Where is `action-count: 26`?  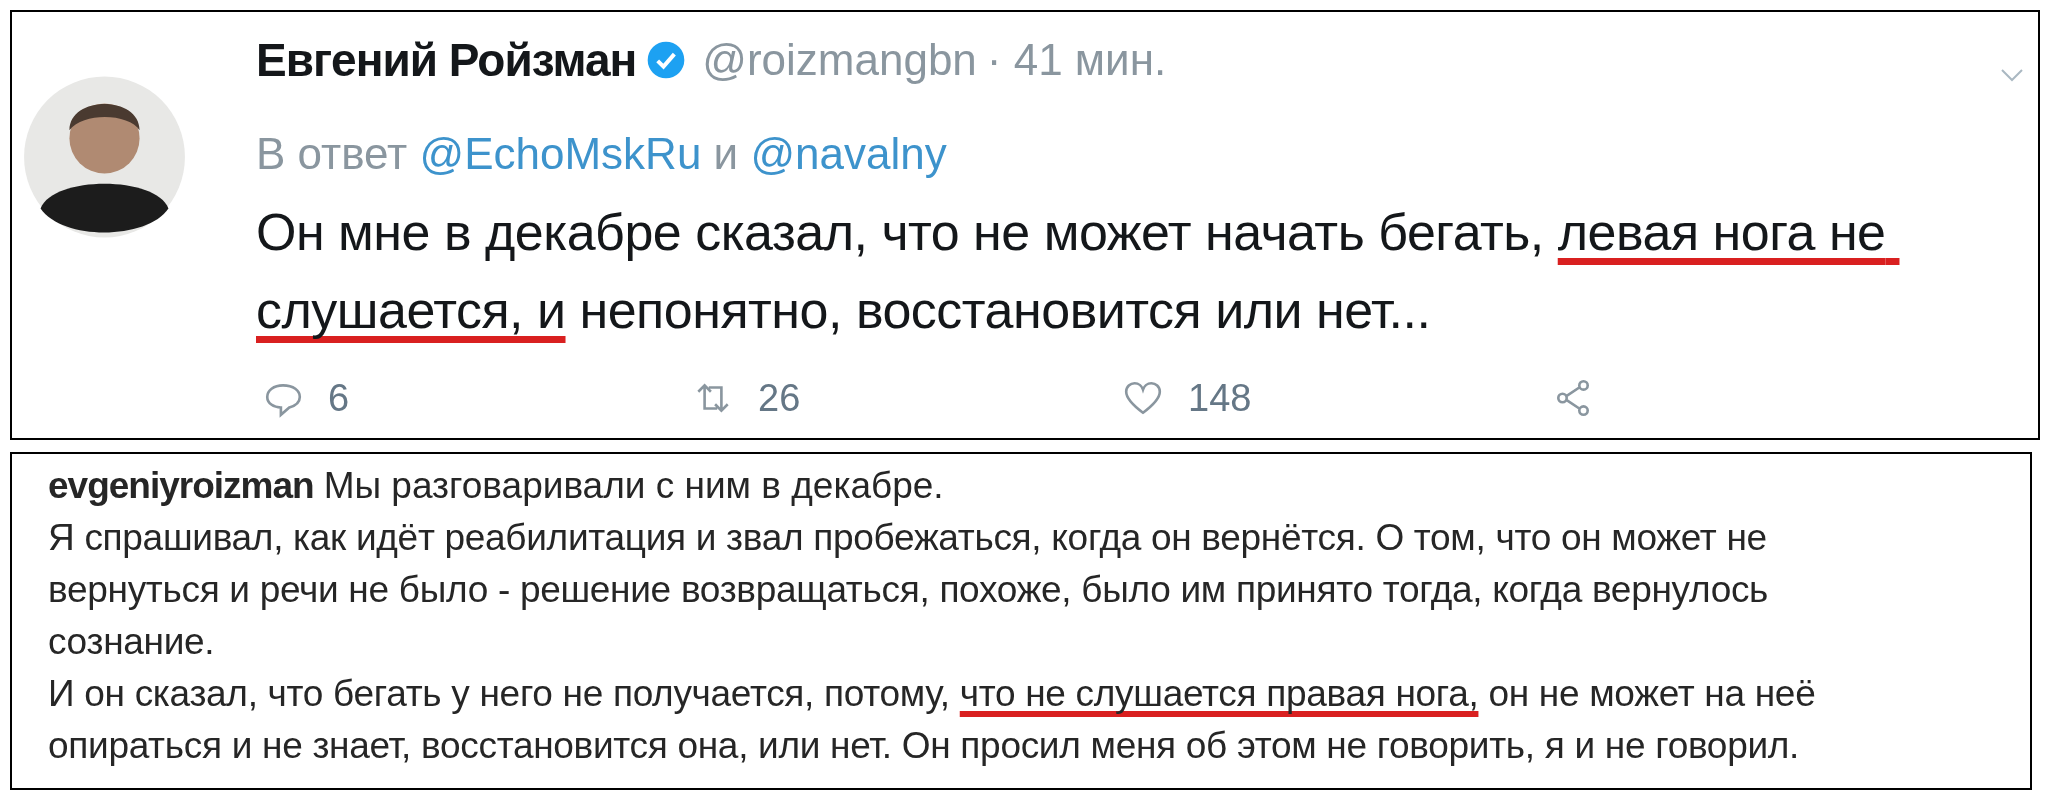 action-count: 26 is located at coordinates (779, 398).